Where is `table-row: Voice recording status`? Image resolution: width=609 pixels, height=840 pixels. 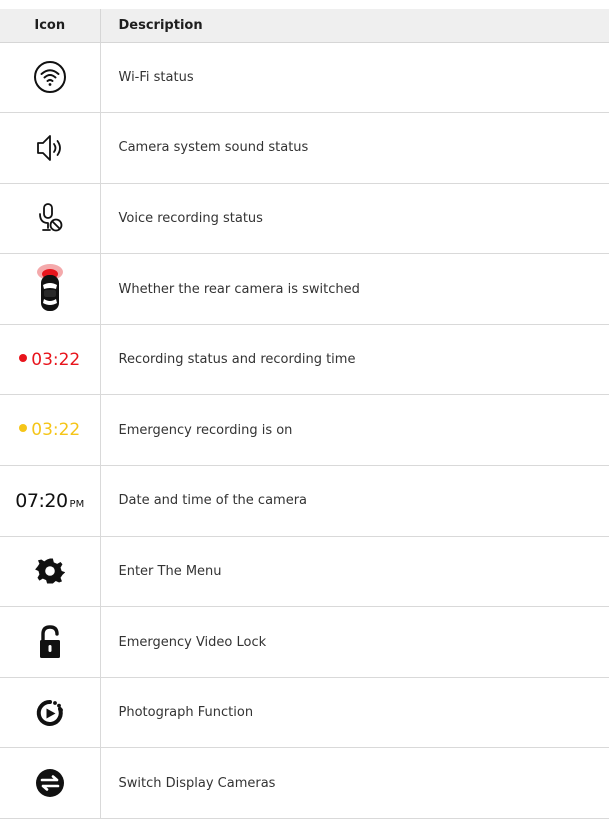 table-row: Voice recording status is located at coordinates (304, 219).